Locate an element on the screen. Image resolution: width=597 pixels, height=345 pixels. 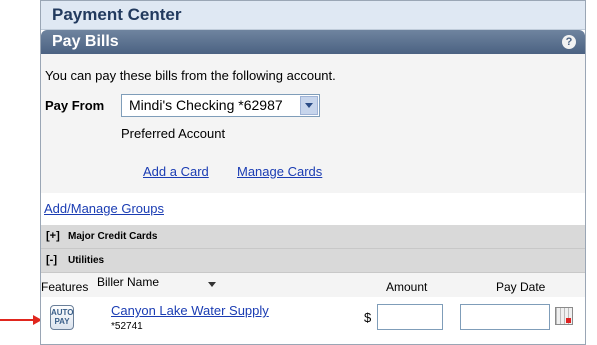
preferred-account-label: Preferred Account is located at coordinates (173, 133).